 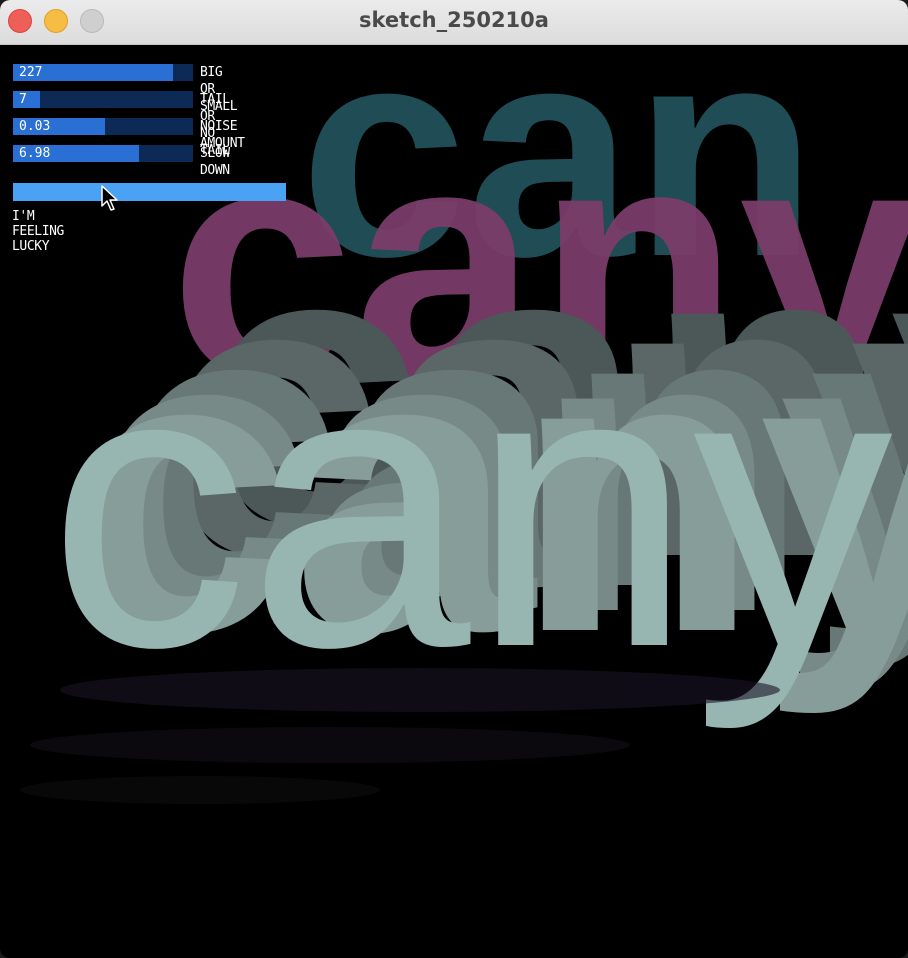 I want to click on title-bar: sketch_250210a, so click(x=454, y=22).